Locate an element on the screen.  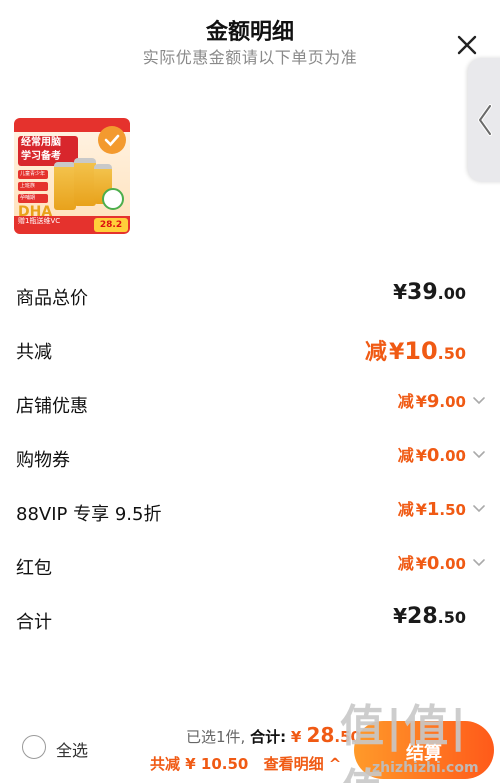
row-total-reduction: 共减 减¥10.50 is located at coordinates (251, 350).